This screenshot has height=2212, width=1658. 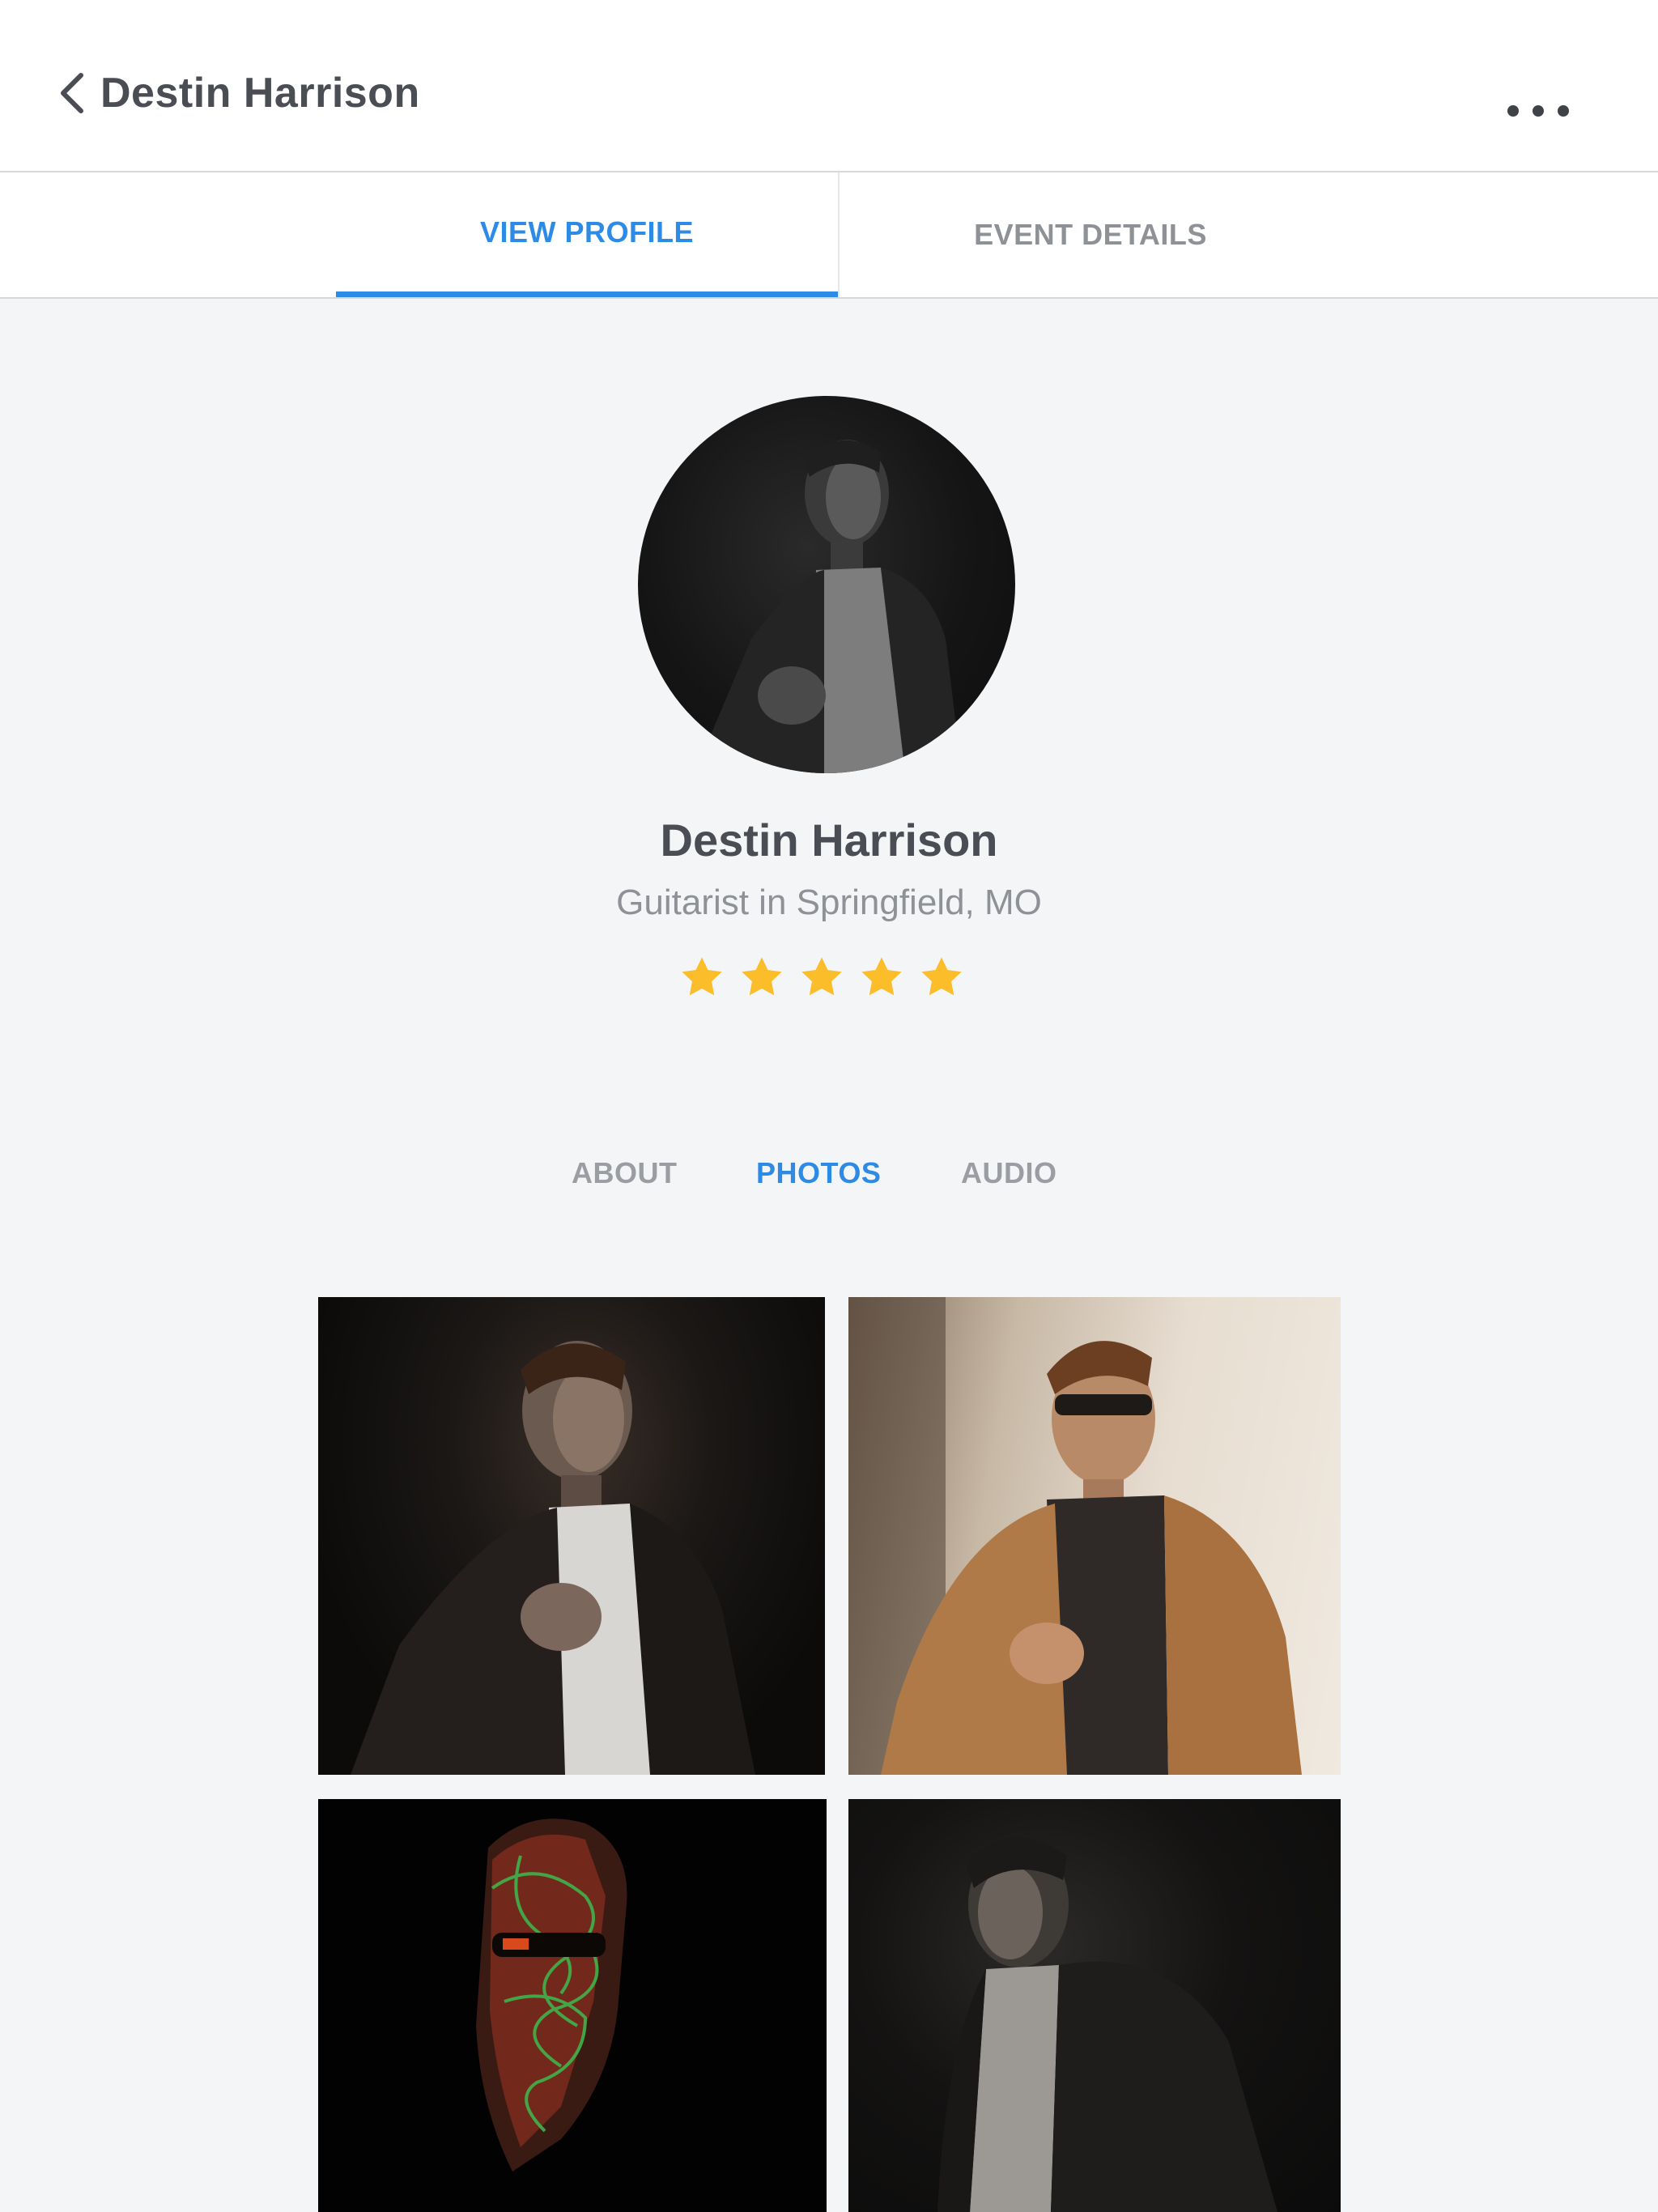 I want to click on chevron-left-icon, so click(x=71, y=93).